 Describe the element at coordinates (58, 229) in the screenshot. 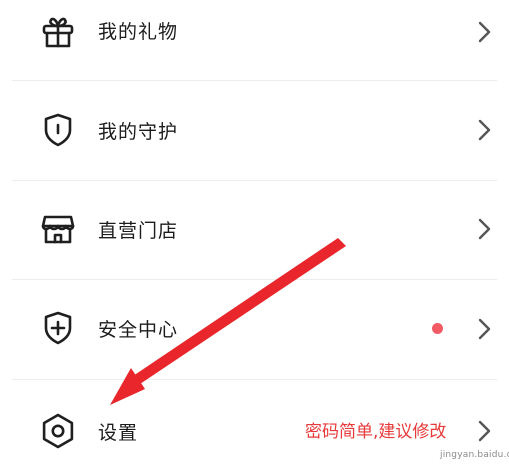

I see `store-icon` at that location.